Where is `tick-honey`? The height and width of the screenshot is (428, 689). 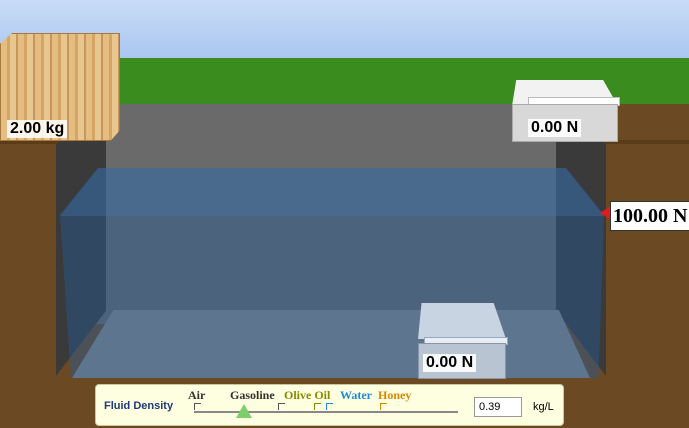 tick-honey is located at coordinates (383, 406).